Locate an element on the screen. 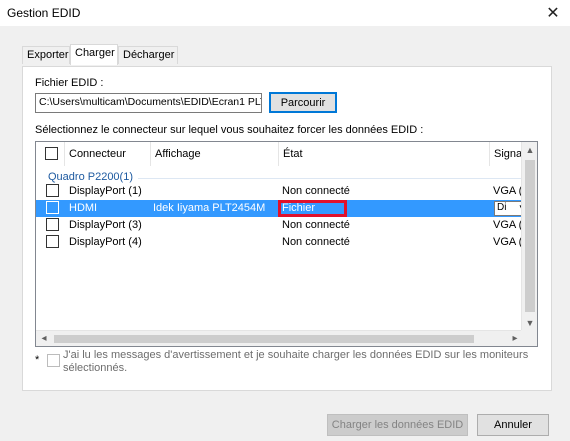 The image size is (570, 441). state-highlight-box is located at coordinates (312, 208).